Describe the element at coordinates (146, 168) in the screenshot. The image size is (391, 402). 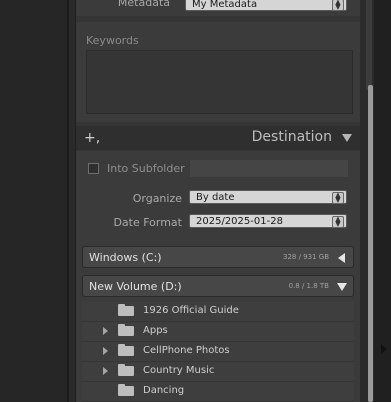
I see `into-subfolder-label: Into Subfolder` at that location.